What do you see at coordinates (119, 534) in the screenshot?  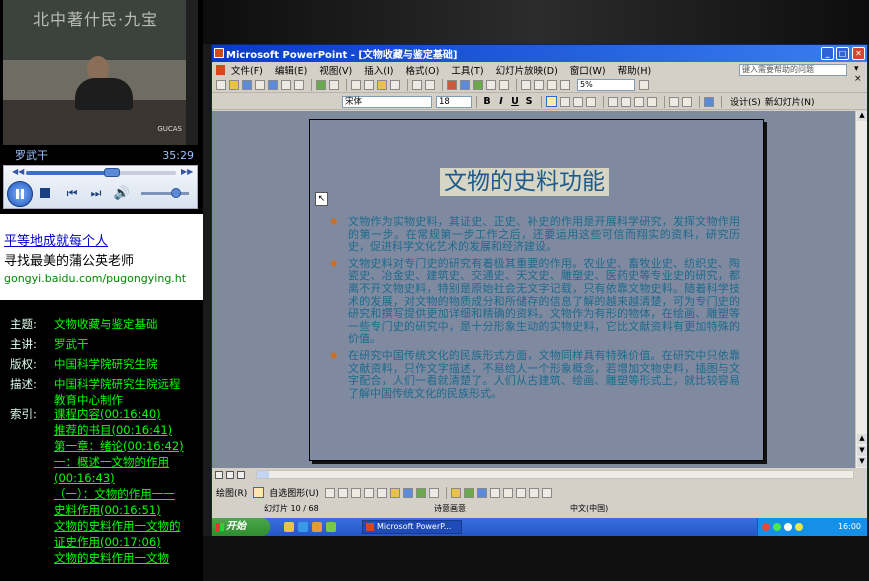 I see `index-item: 文物的史料作用一文物的证史作用(00:17:06)` at bounding box center [119, 534].